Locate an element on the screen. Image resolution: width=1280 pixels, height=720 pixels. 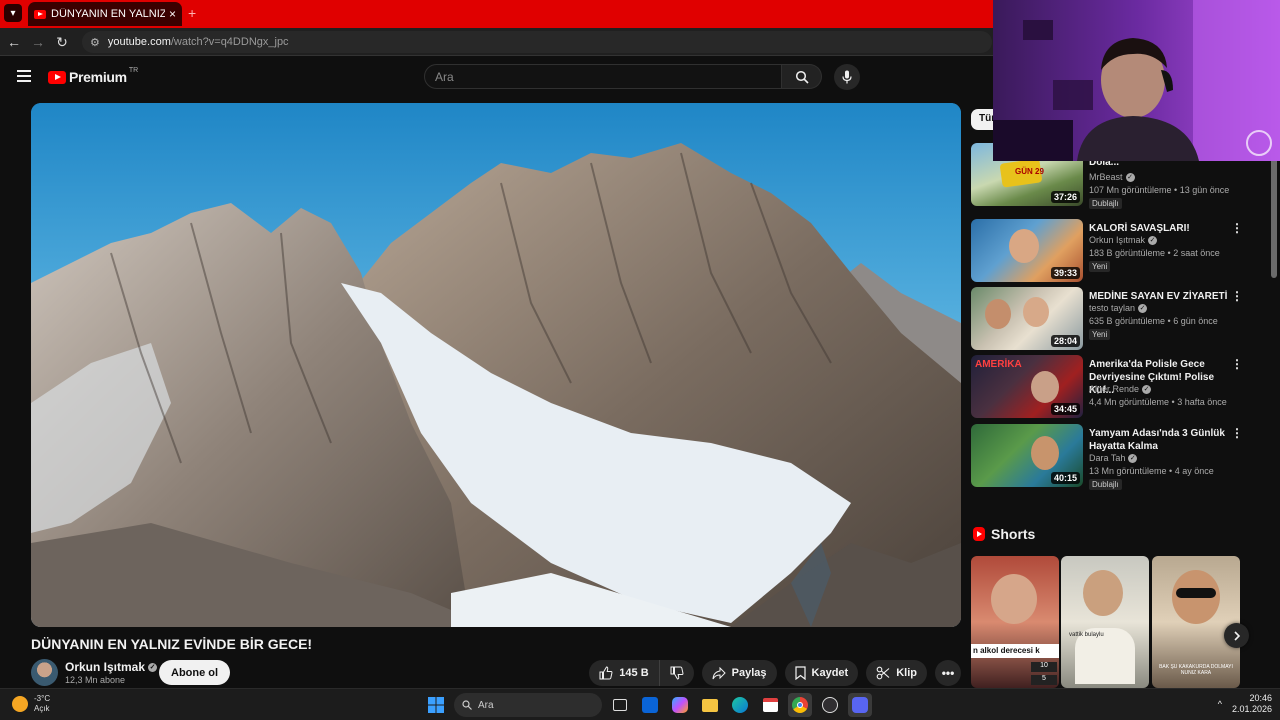
youtube-favicon-icon is located at coordinates (40, 14).